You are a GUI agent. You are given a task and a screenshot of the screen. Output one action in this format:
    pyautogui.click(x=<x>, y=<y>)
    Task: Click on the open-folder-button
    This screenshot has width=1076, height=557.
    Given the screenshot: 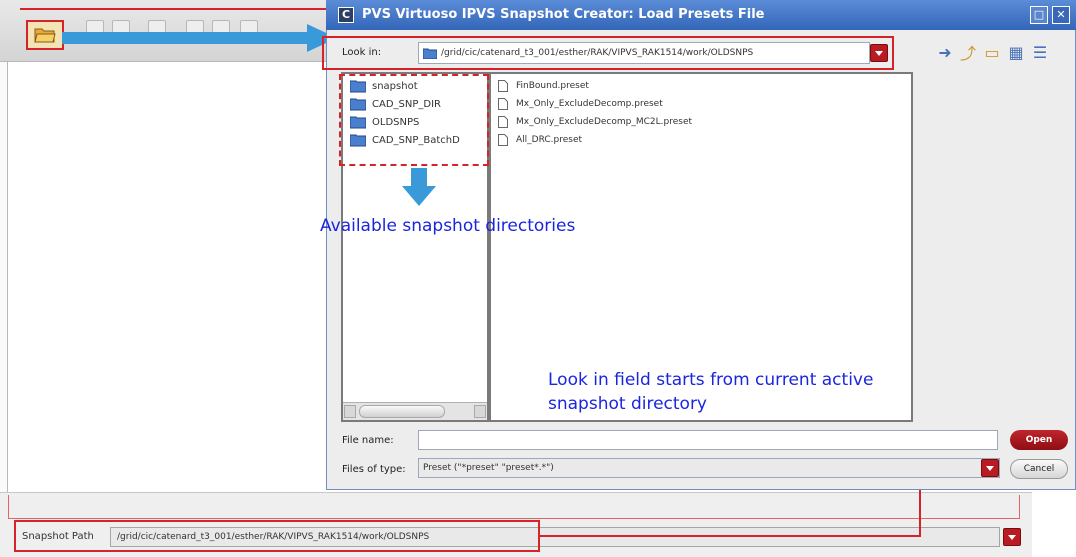 What is the action you would take?
    pyautogui.click(x=45, y=35)
    